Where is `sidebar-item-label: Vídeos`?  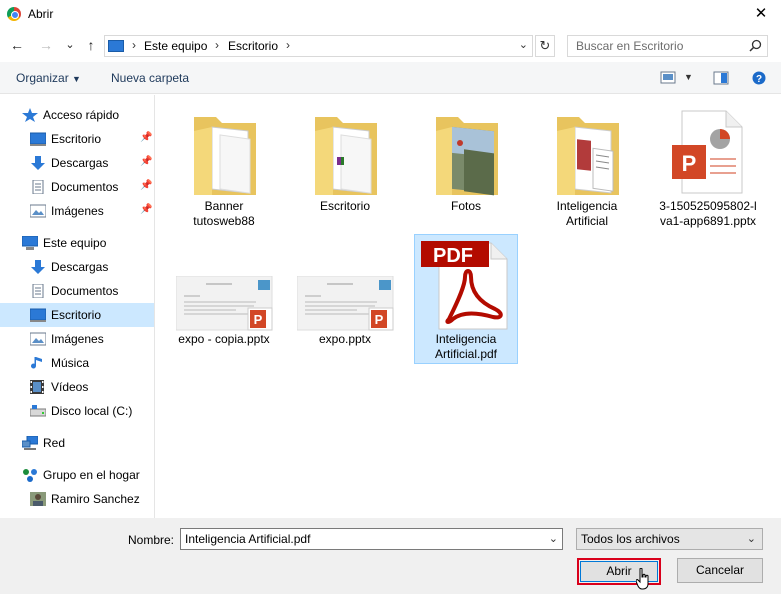 sidebar-item-label: Vídeos is located at coordinates (70, 387).